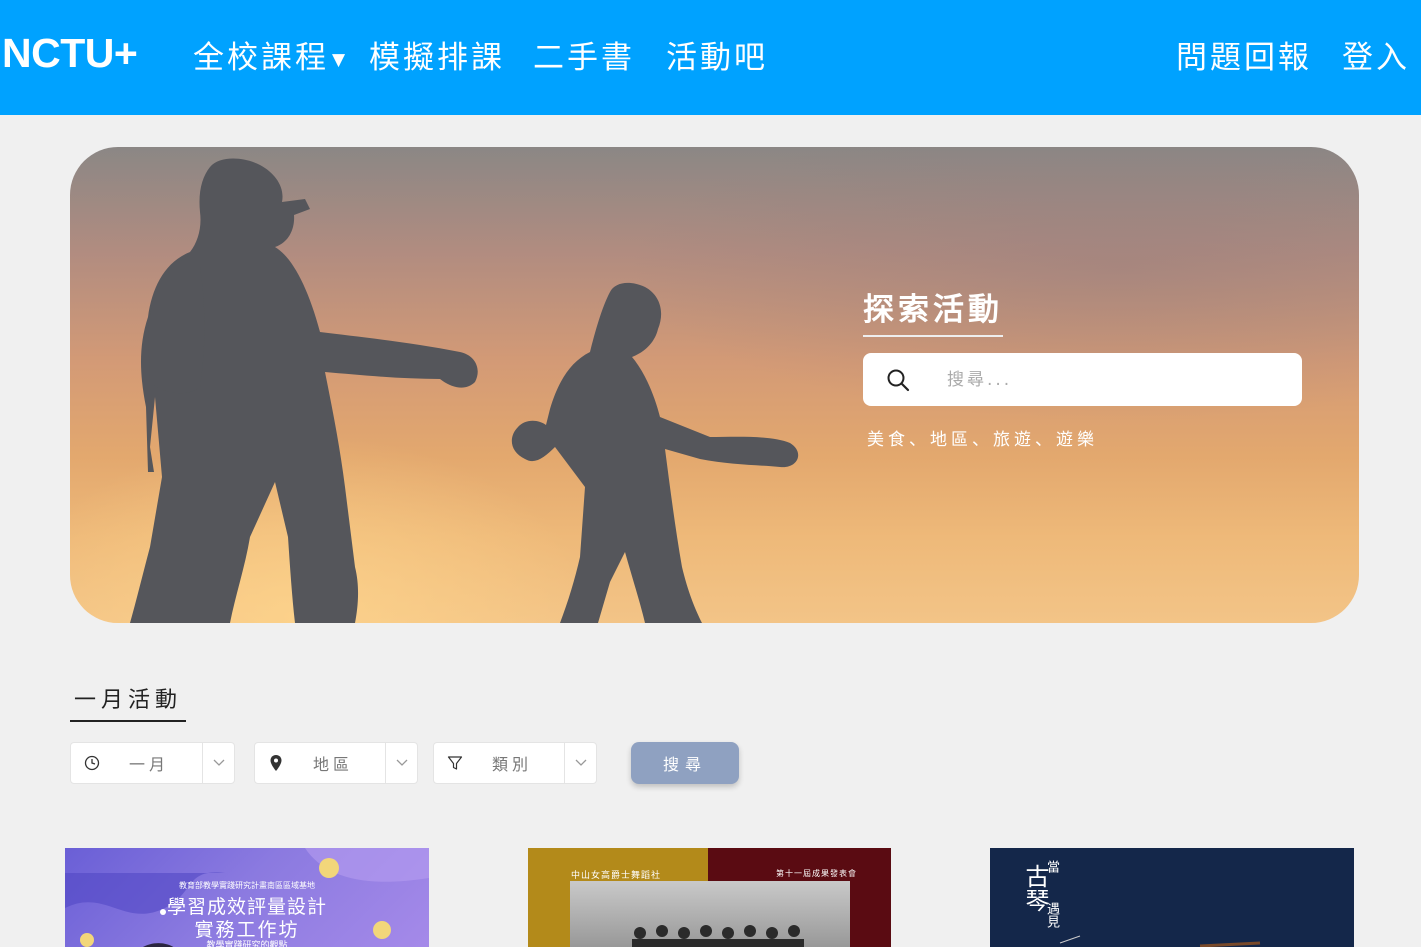  Describe the element at coordinates (92, 763) in the screenshot. I see `clock-icon` at that location.